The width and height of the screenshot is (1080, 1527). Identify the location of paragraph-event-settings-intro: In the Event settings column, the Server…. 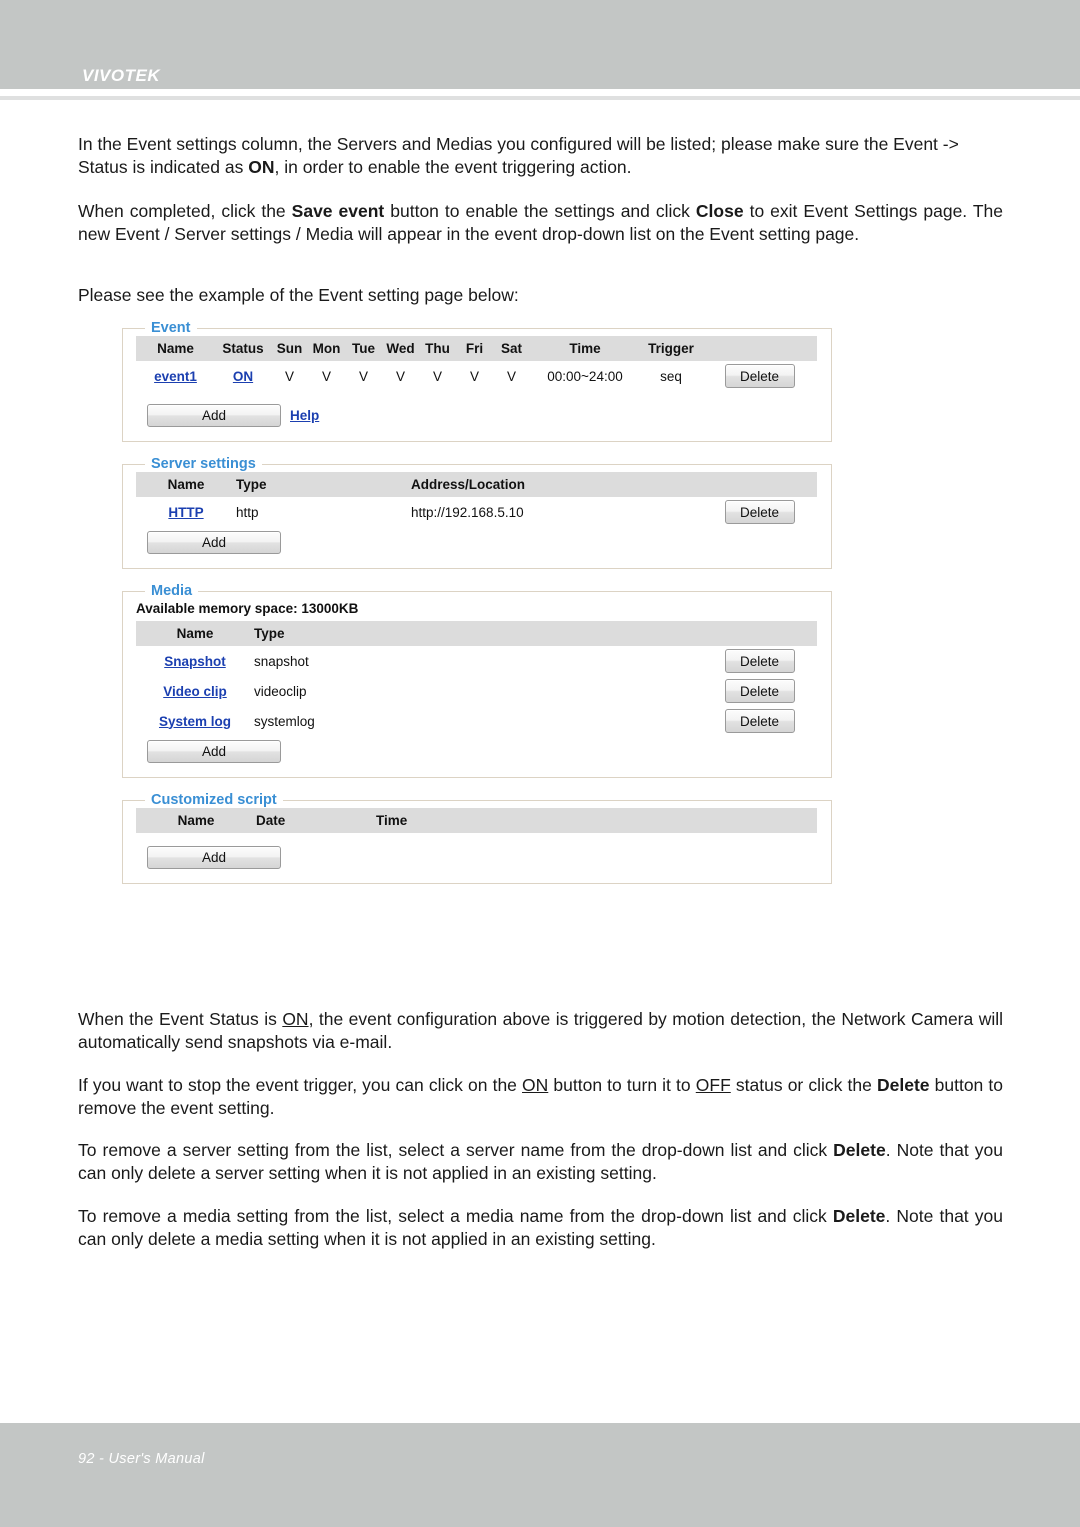
(540, 155).